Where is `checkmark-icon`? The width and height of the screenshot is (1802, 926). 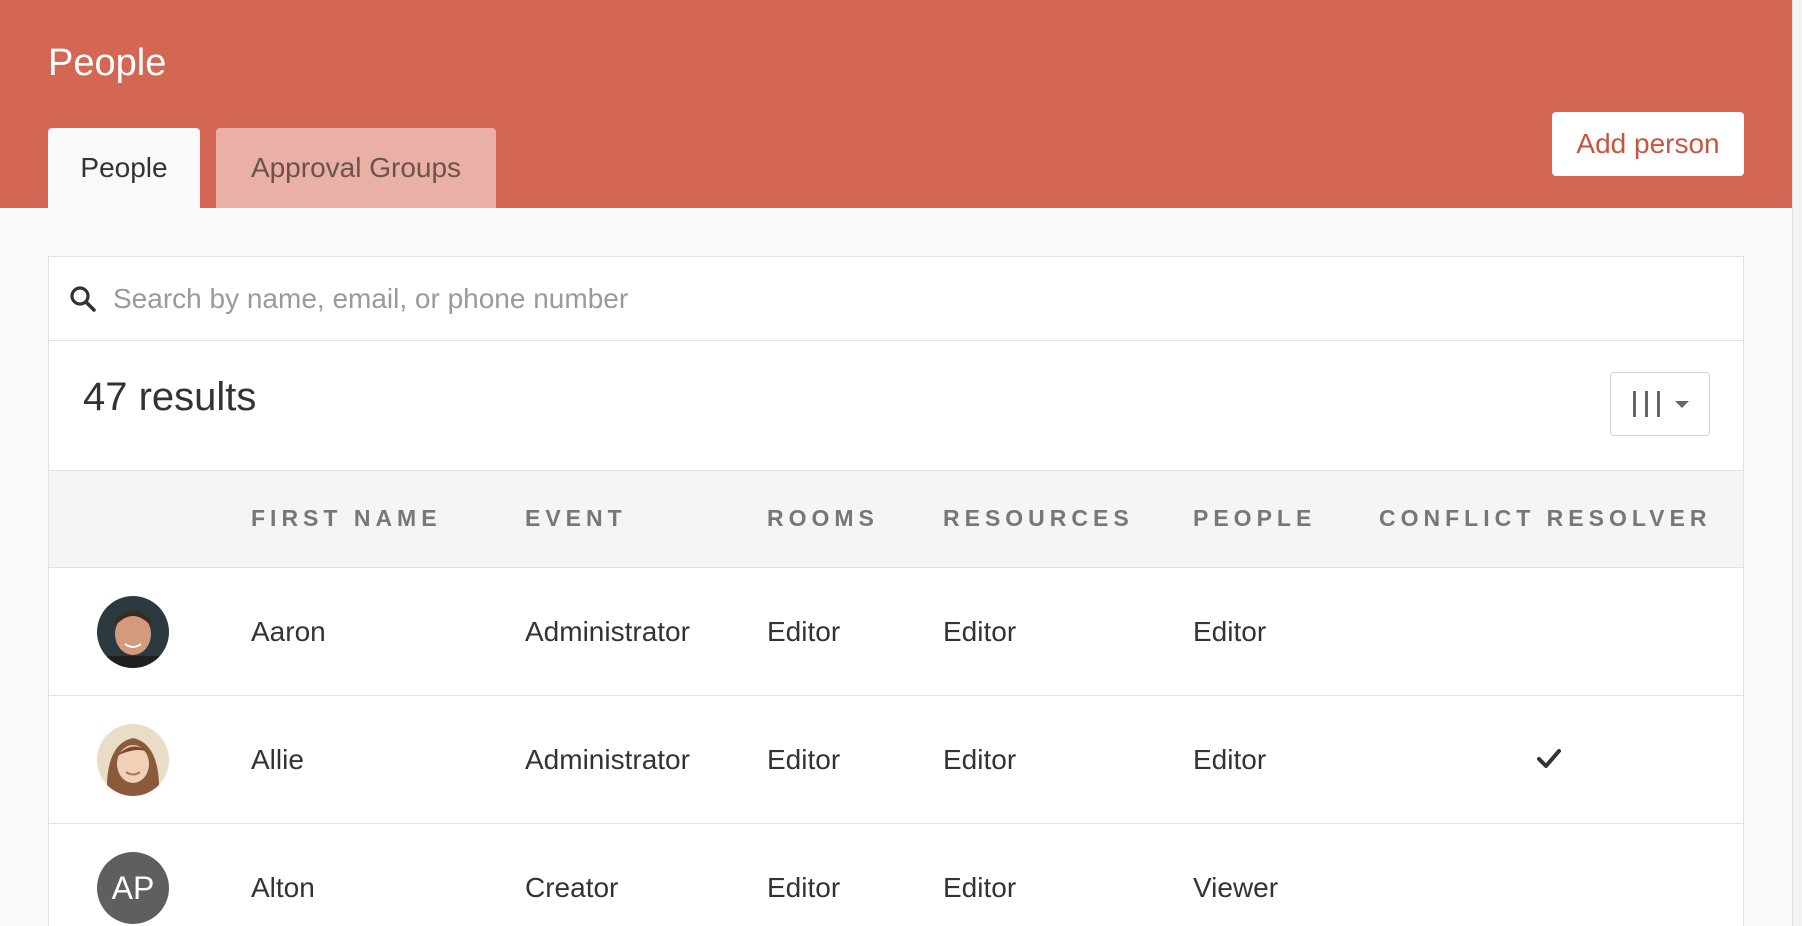 checkmark-icon is located at coordinates (1549, 758).